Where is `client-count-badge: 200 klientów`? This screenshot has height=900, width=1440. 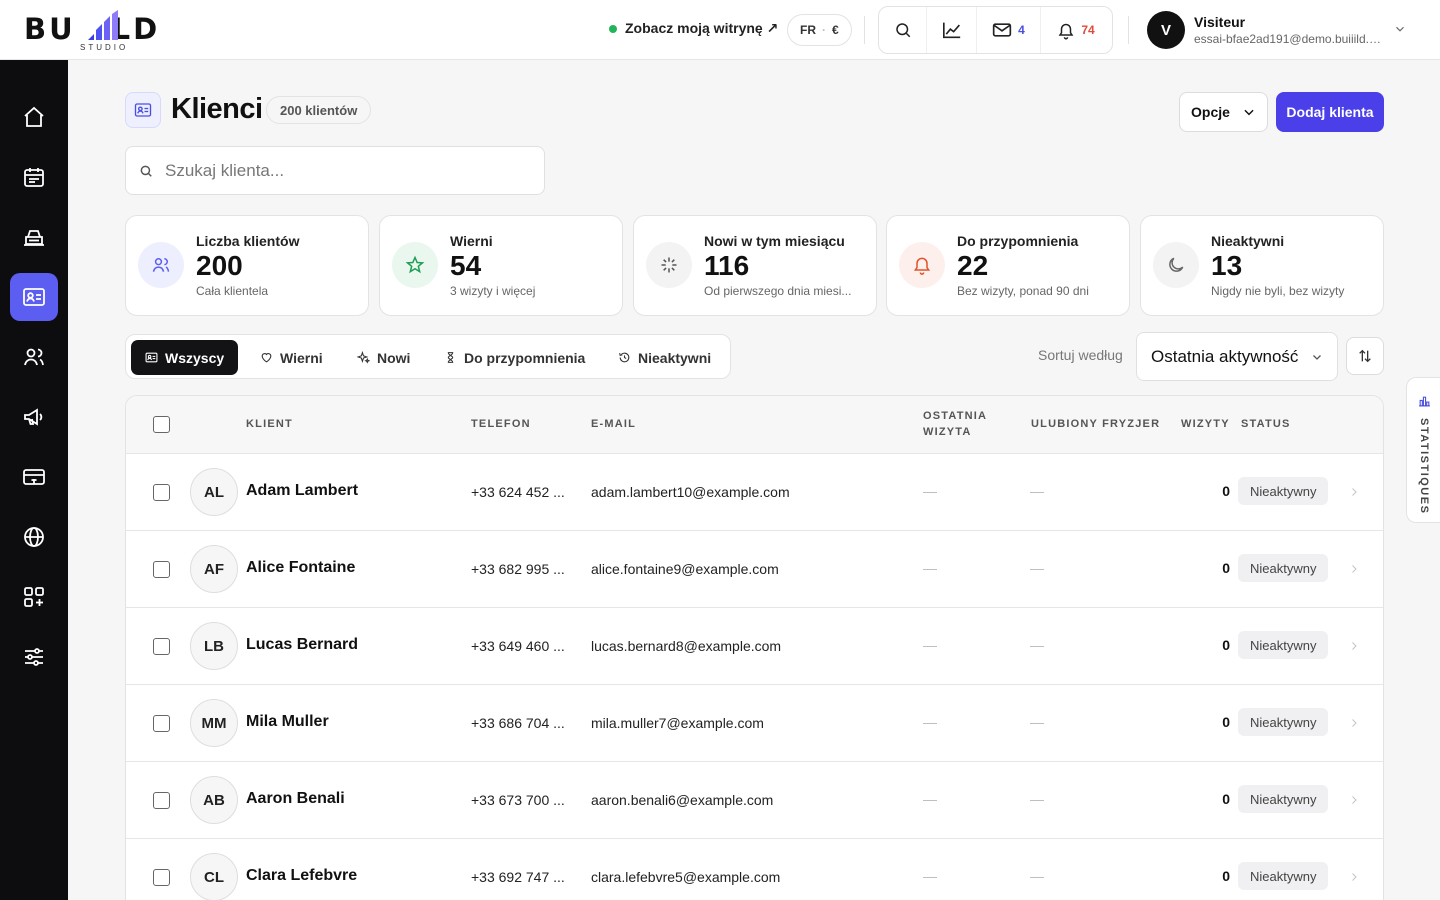
client-count-badge: 200 klientów is located at coordinates (319, 110).